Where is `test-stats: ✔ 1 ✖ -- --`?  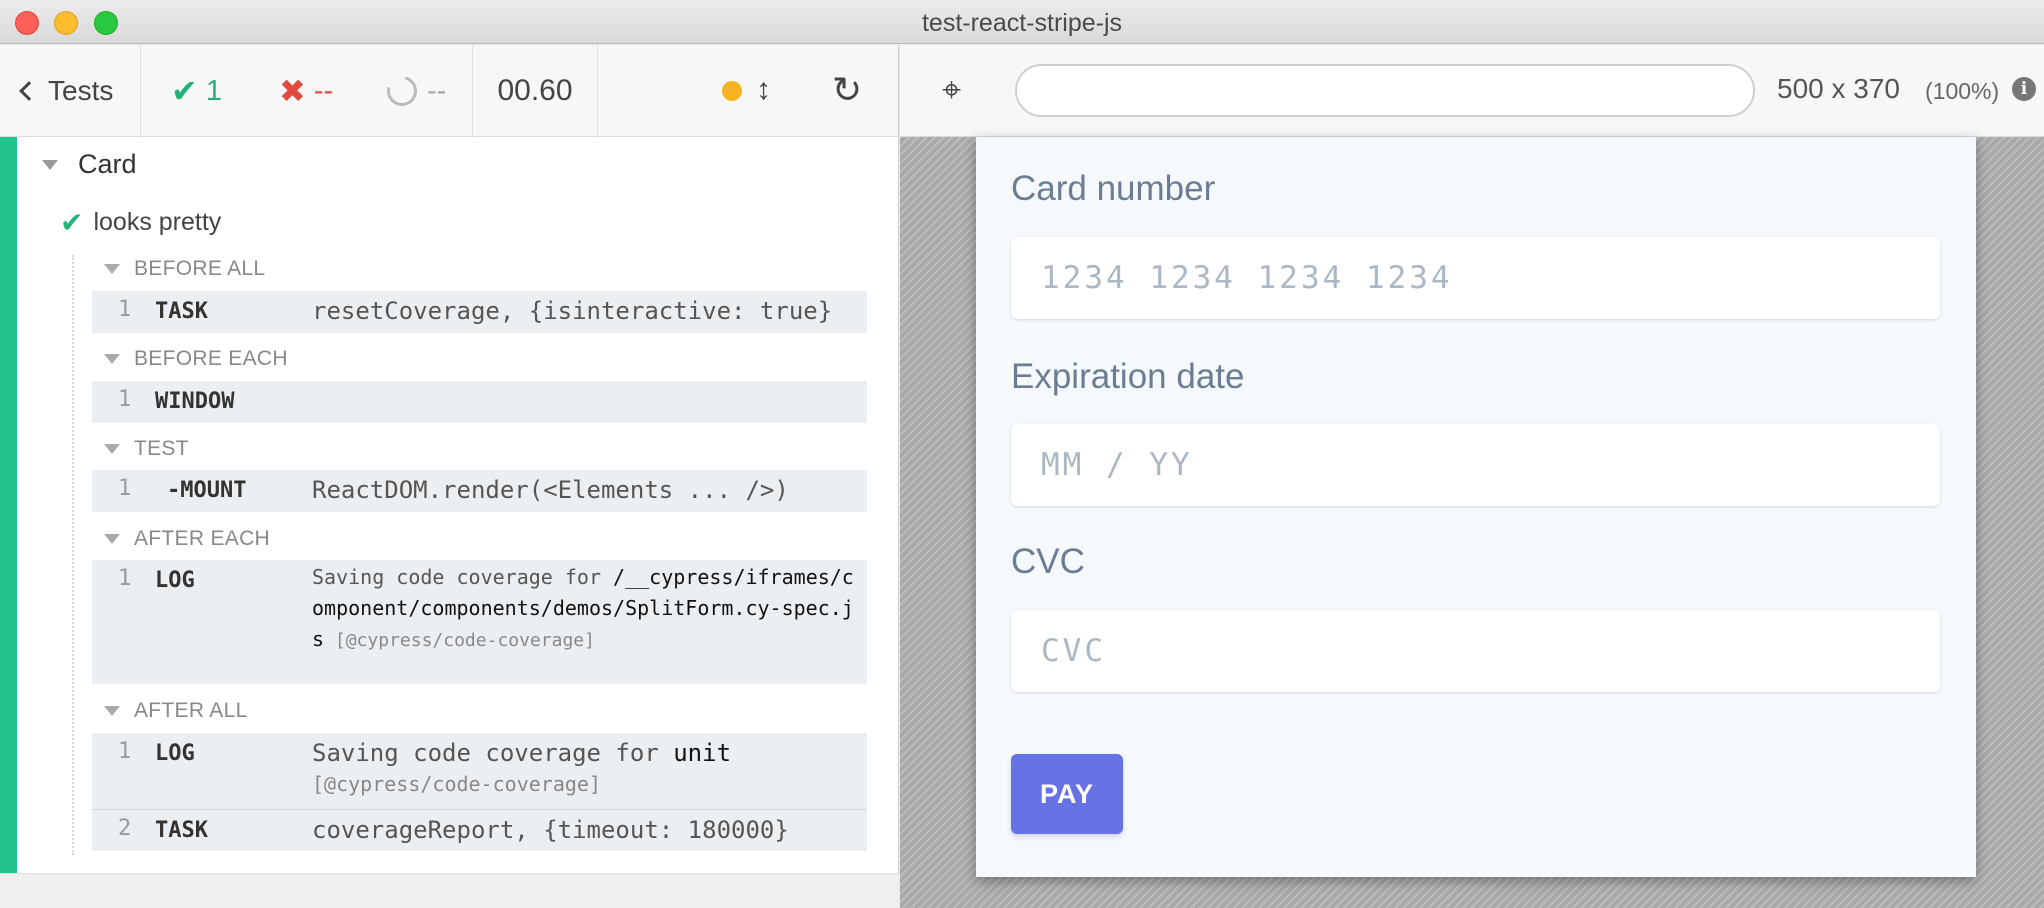 test-stats: ✔ 1 ✖ -- -- is located at coordinates (307, 91).